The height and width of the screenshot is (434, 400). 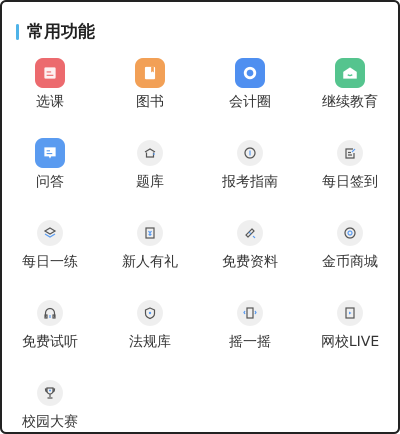 I want to click on feature-label: 继续教育, so click(x=350, y=102).